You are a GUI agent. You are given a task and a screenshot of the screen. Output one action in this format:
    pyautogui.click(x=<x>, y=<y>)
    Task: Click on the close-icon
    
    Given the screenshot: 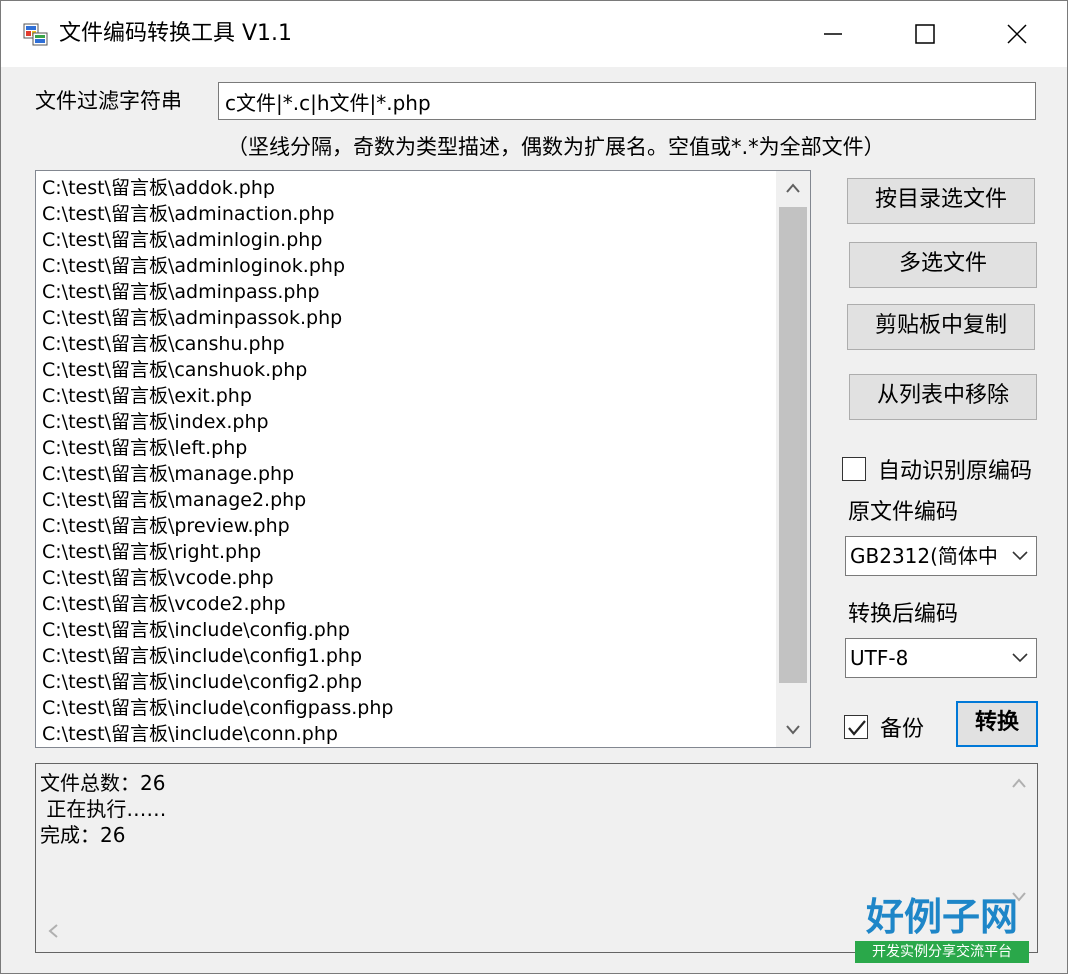 What is the action you would take?
    pyautogui.click(x=1017, y=34)
    